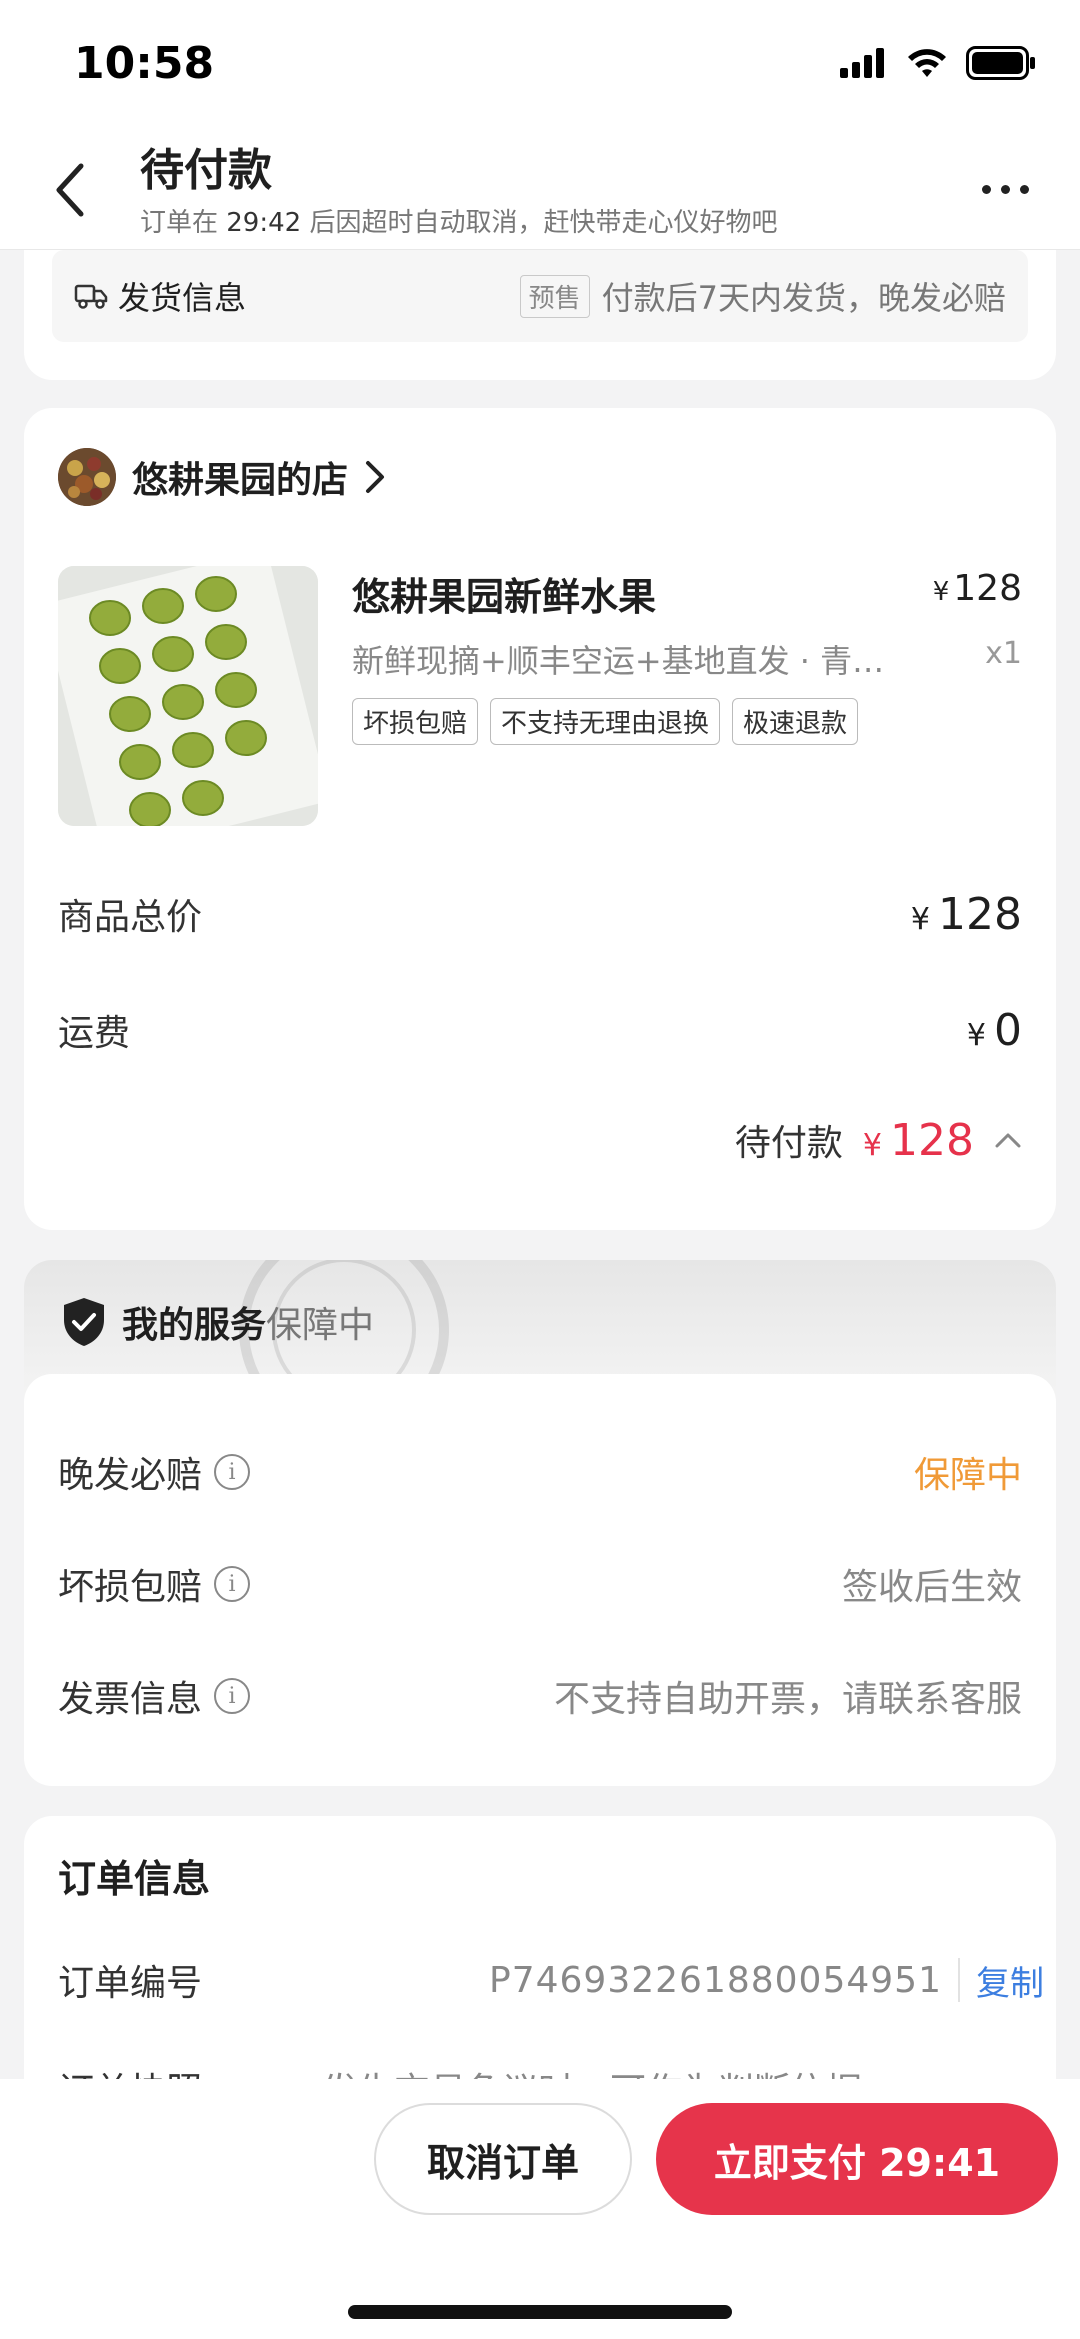 Image resolution: width=1080 pixels, height=2339 pixels. Describe the element at coordinates (857, 2159) in the screenshot. I see `pay-now-button: 立即支付 29:41` at that location.